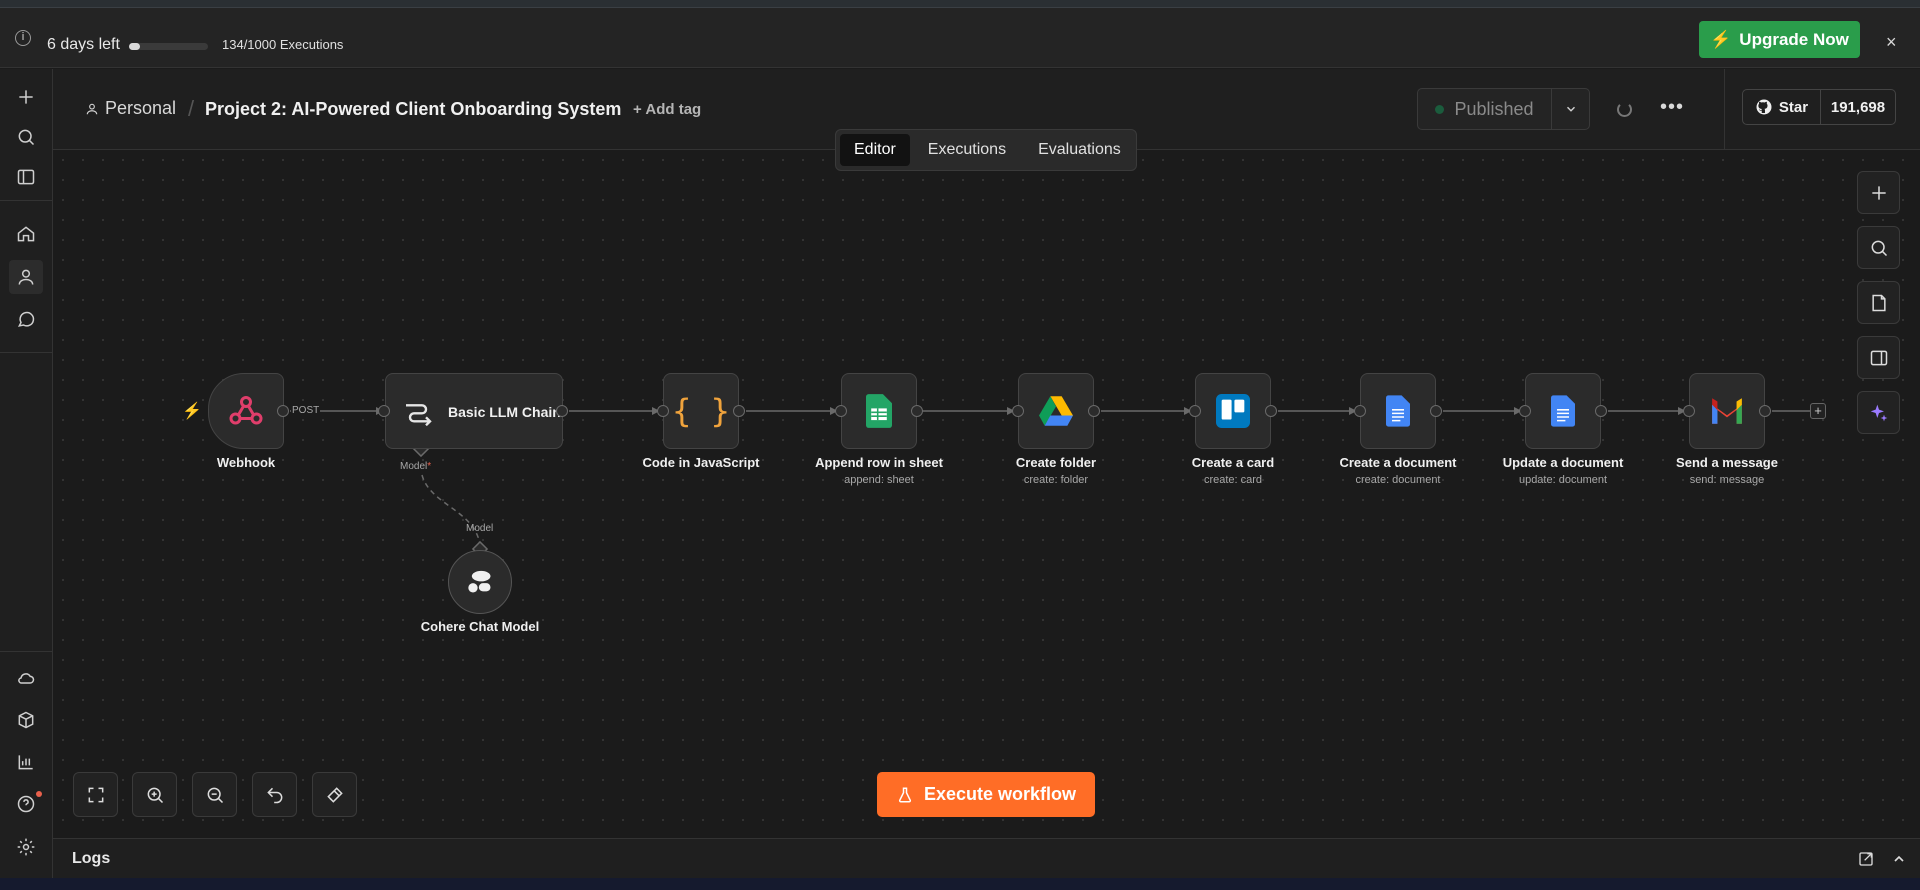 This screenshot has height=890, width=1920. I want to click on node-basic-llm-chain: Basic LLM Chain, so click(474, 411).